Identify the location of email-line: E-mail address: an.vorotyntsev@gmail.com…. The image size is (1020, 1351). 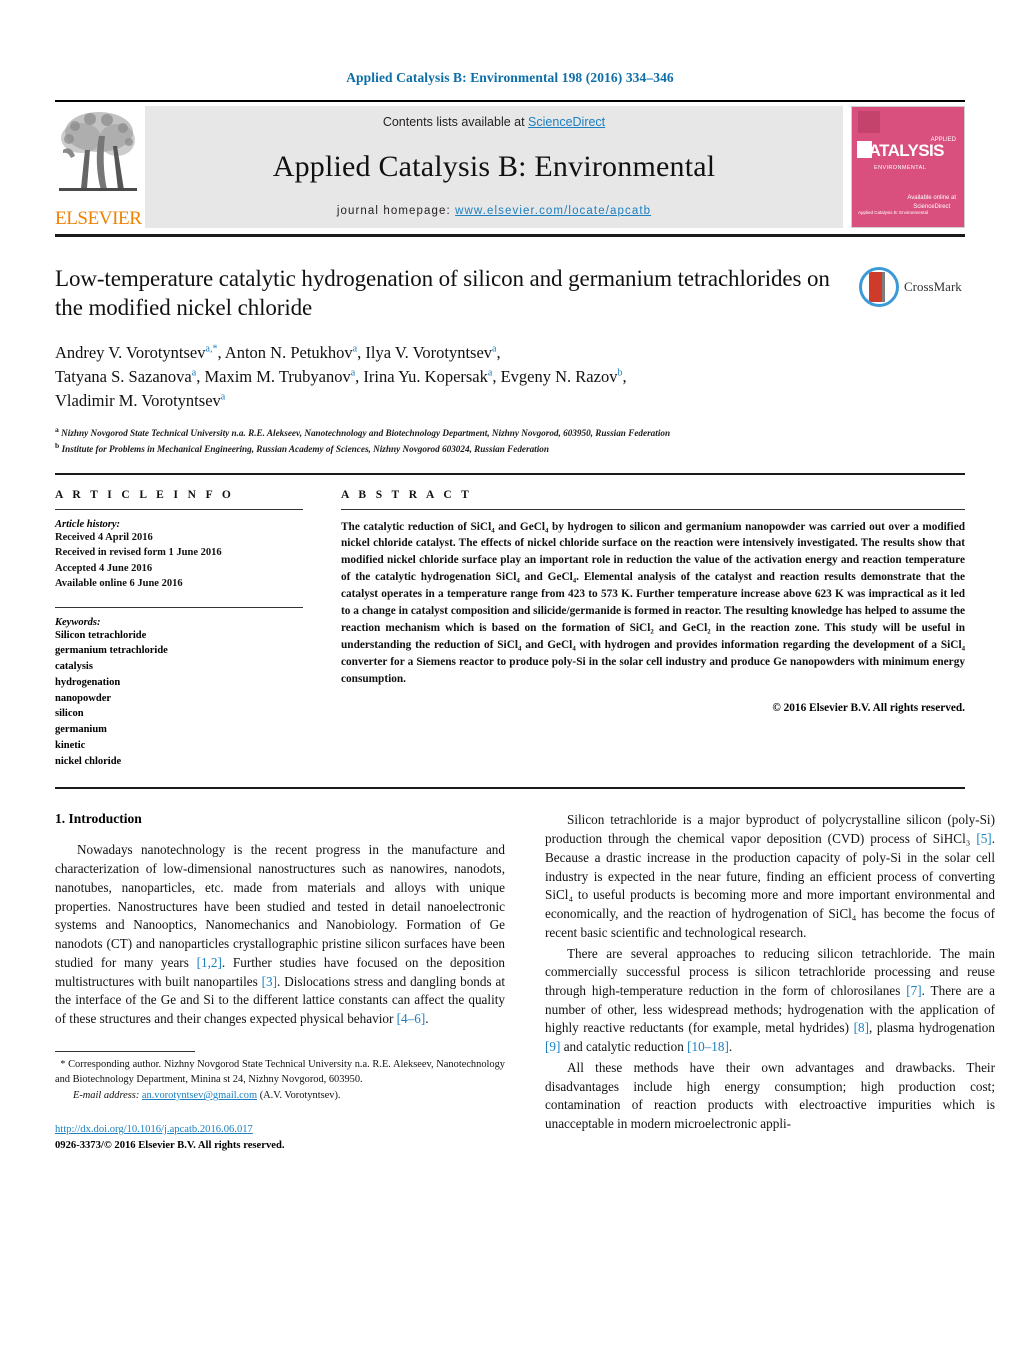
(280, 1096).